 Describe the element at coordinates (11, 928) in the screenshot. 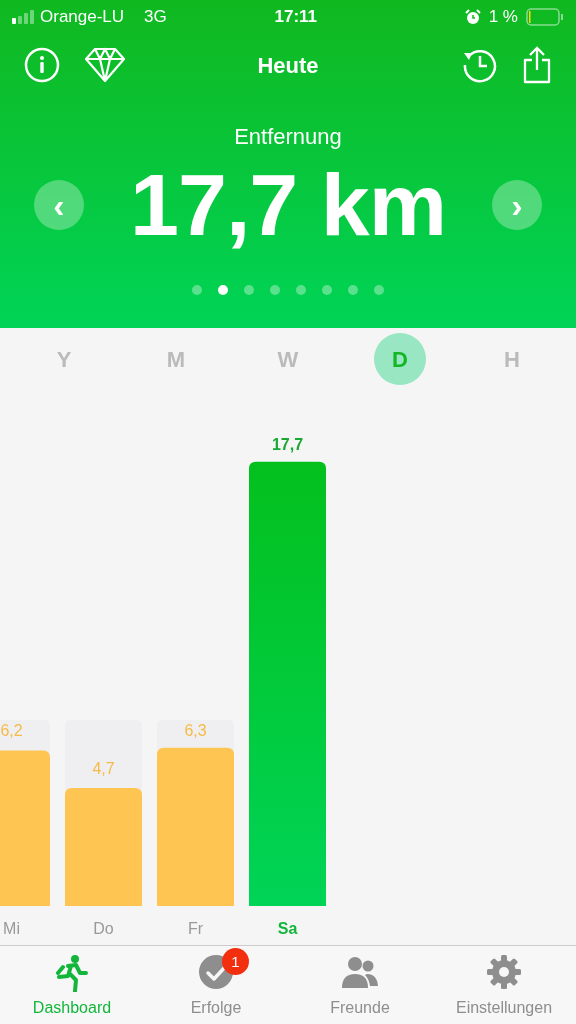

I see `day-label: Mi` at that location.